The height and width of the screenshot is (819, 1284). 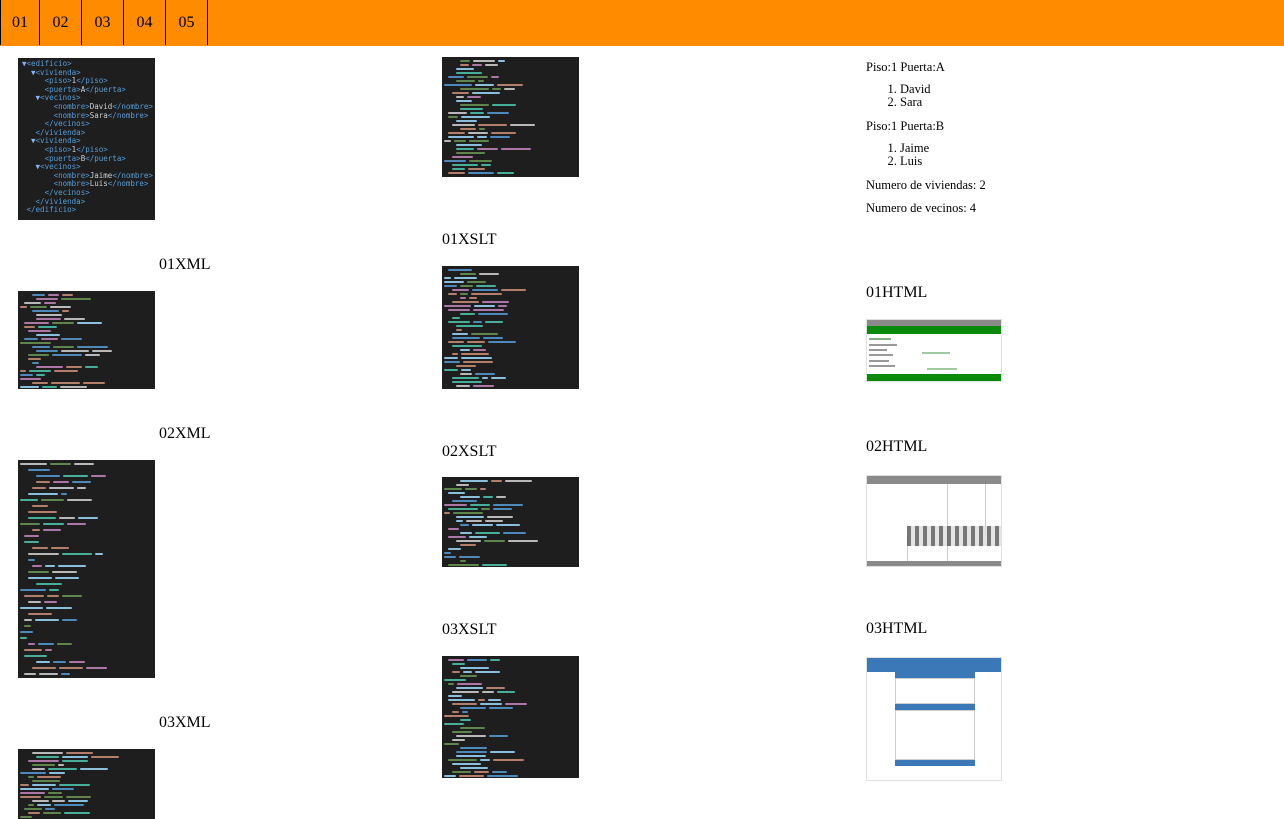 What do you see at coordinates (934, 521) in the screenshot?
I see `html-03-thumbnail` at bounding box center [934, 521].